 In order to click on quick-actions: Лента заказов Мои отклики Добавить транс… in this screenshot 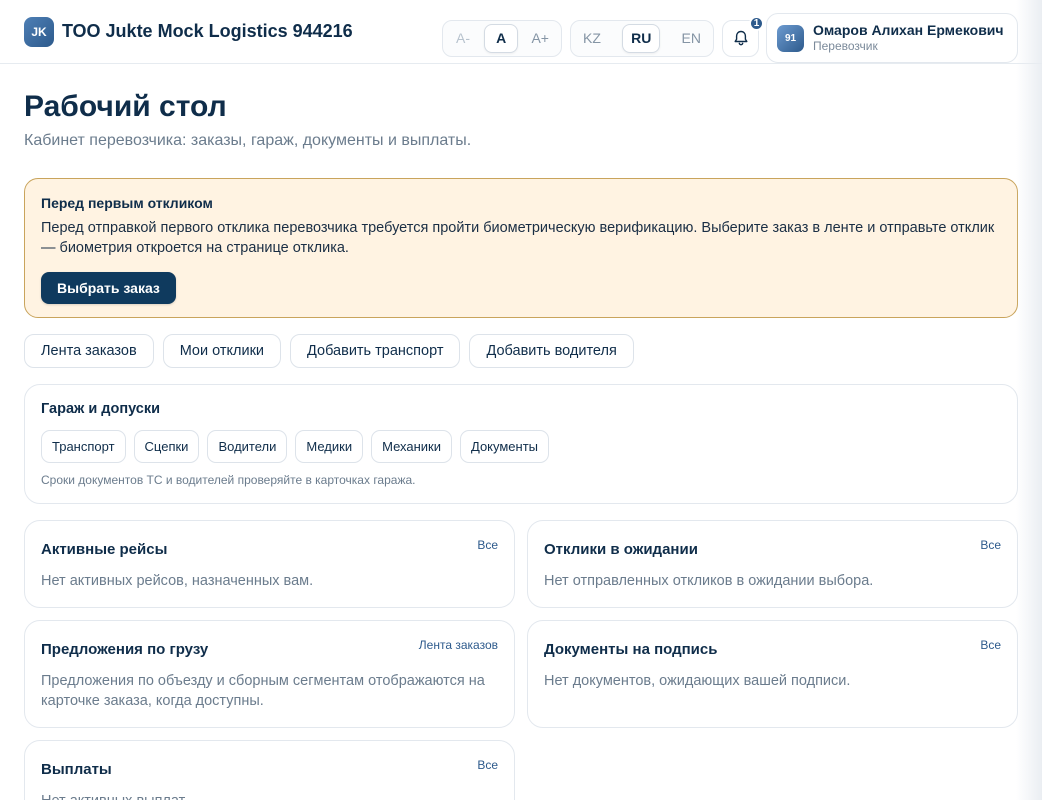, I will do `click(521, 351)`.